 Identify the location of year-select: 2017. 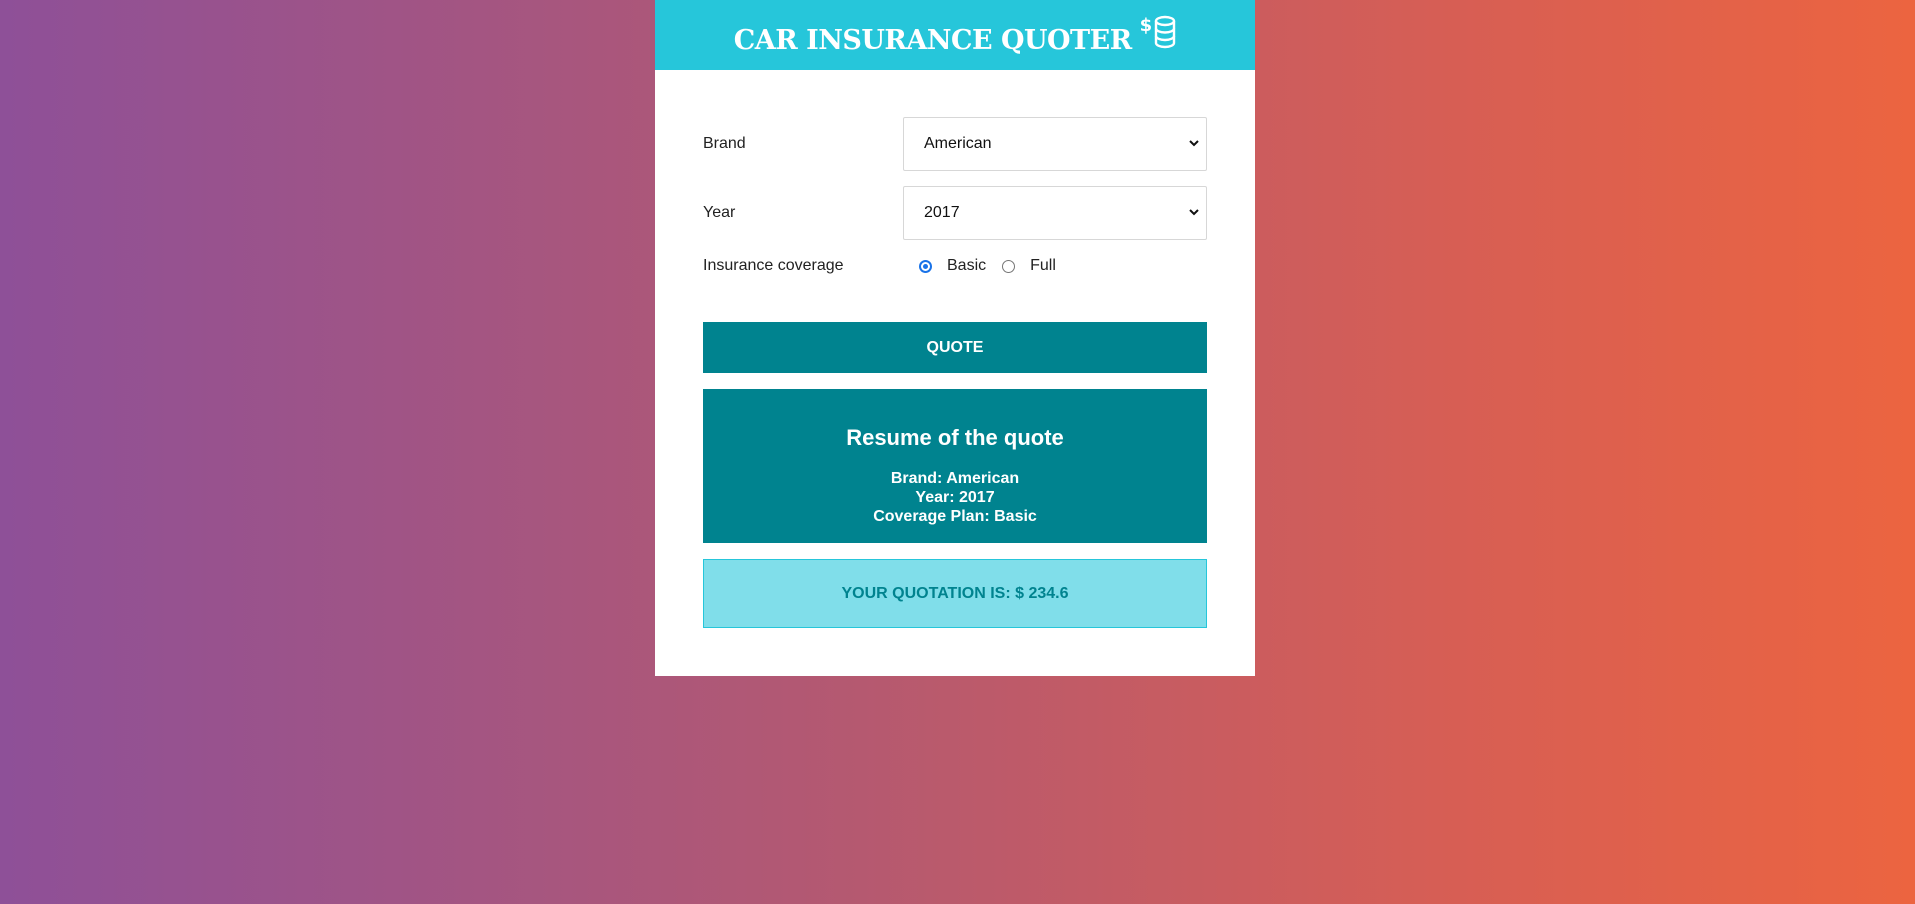
(1055, 213).